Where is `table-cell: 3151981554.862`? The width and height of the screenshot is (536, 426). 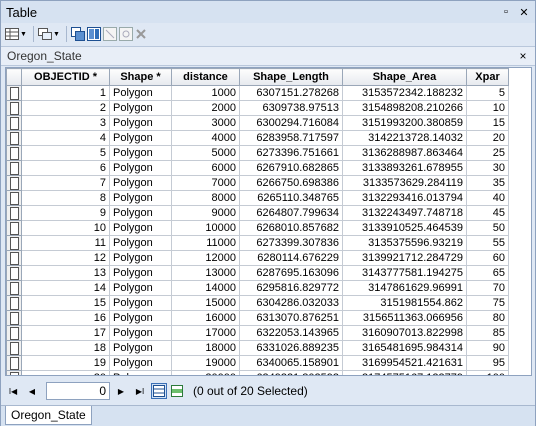 table-cell: 3151981554.862 is located at coordinates (404, 303).